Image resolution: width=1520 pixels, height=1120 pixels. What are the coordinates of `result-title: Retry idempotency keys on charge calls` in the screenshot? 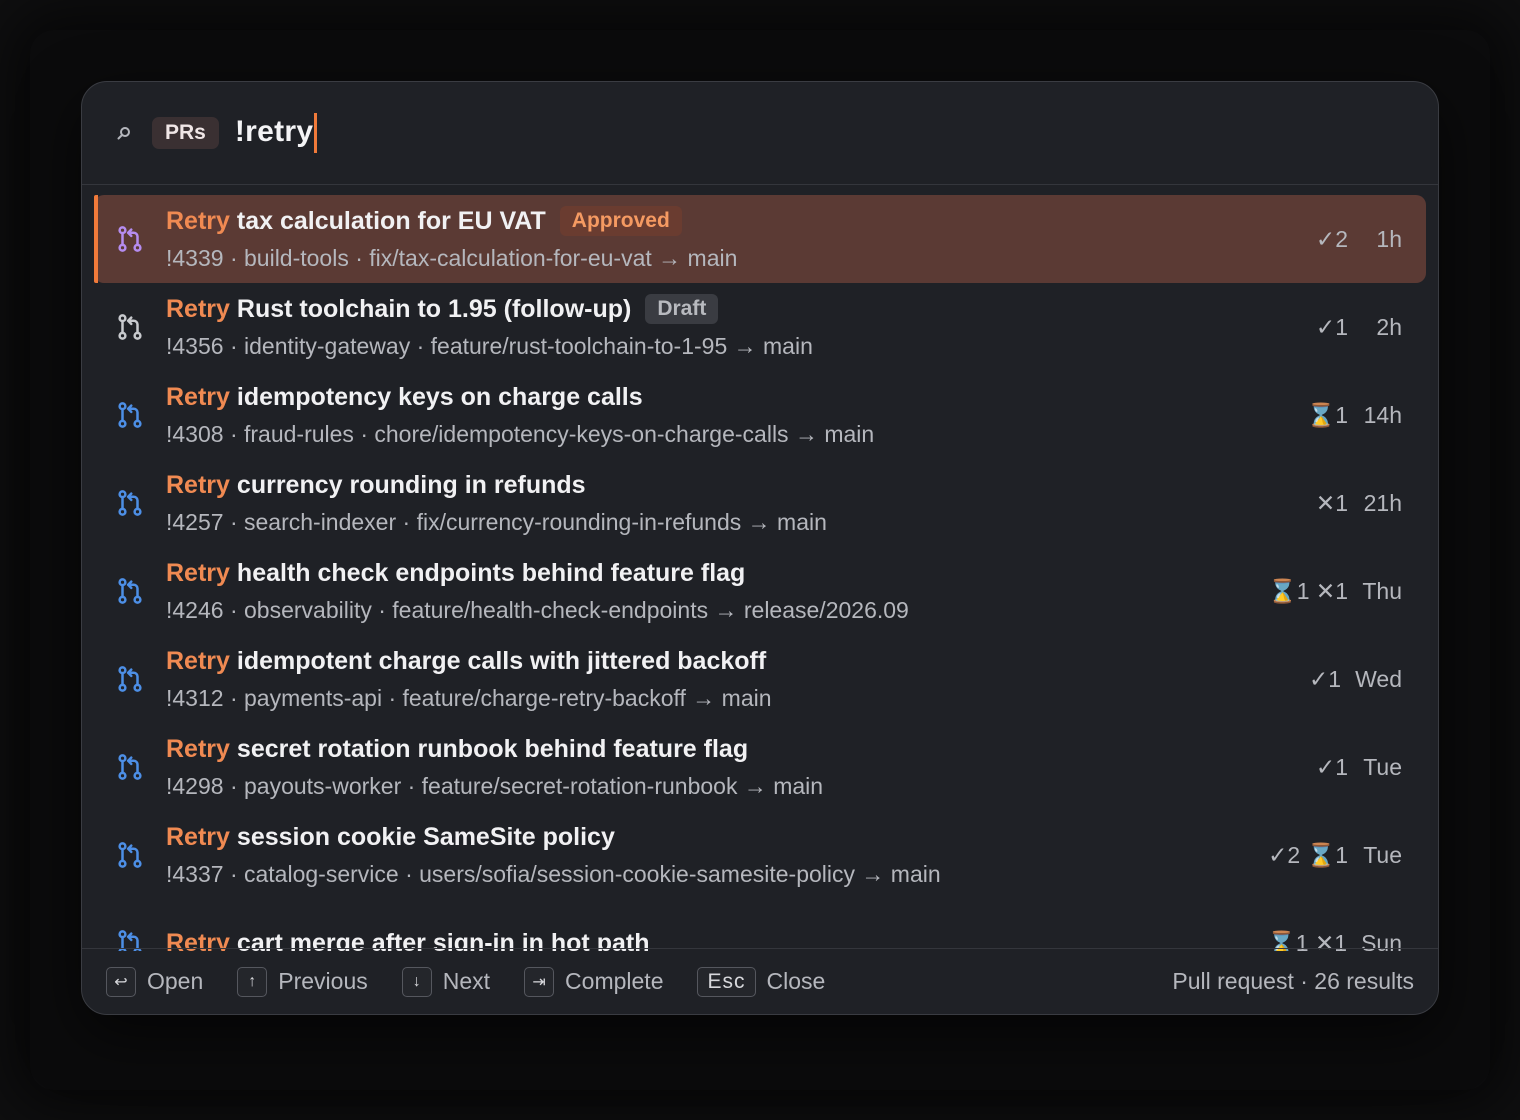 It's located at (736, 397).